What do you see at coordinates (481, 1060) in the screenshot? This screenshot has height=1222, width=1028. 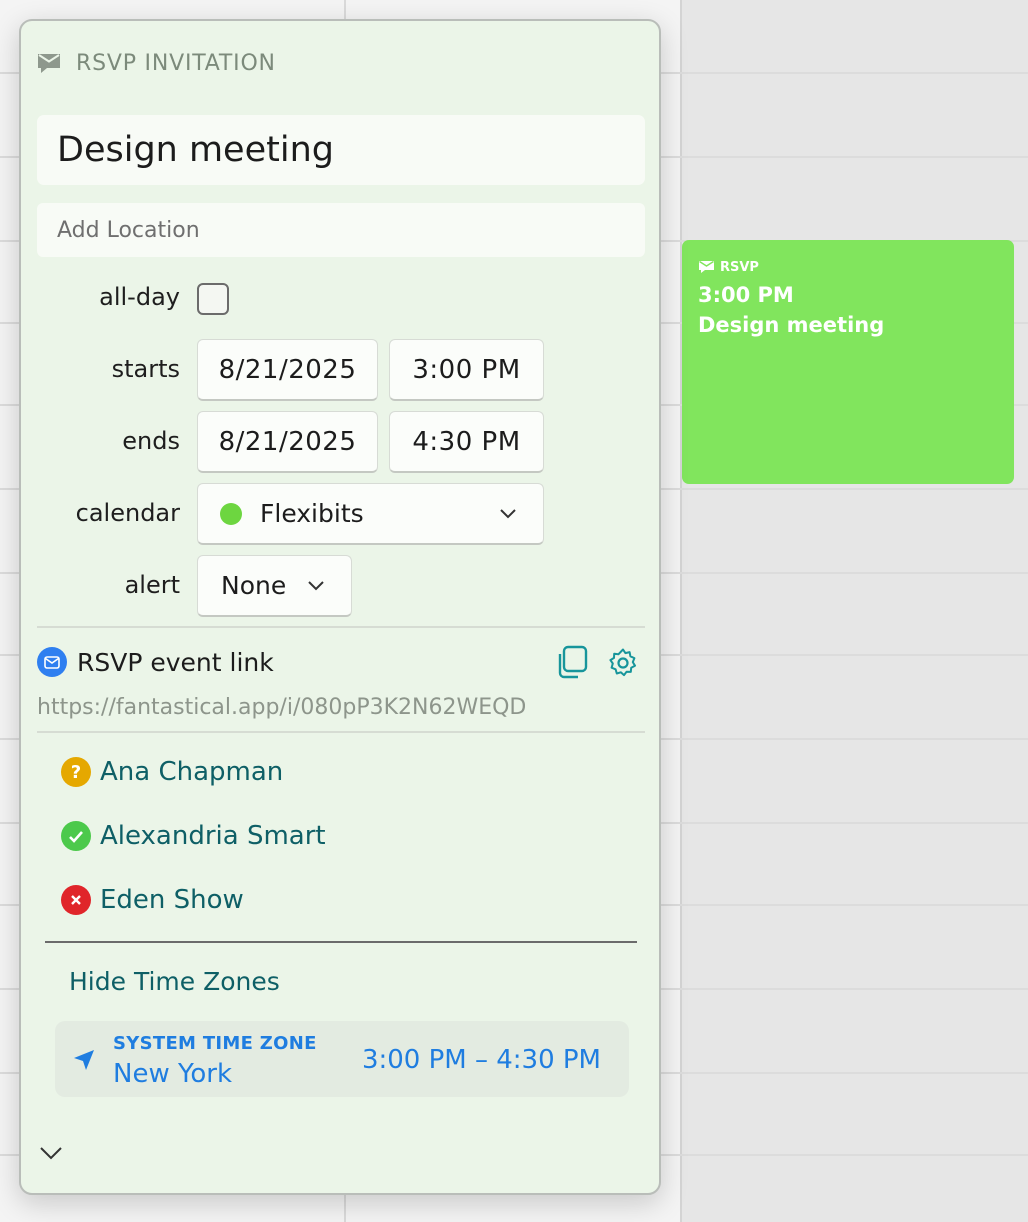 I see `time-zone-range: 3:00 PM – 4:30 PM` at bounding box center [481, 1060].